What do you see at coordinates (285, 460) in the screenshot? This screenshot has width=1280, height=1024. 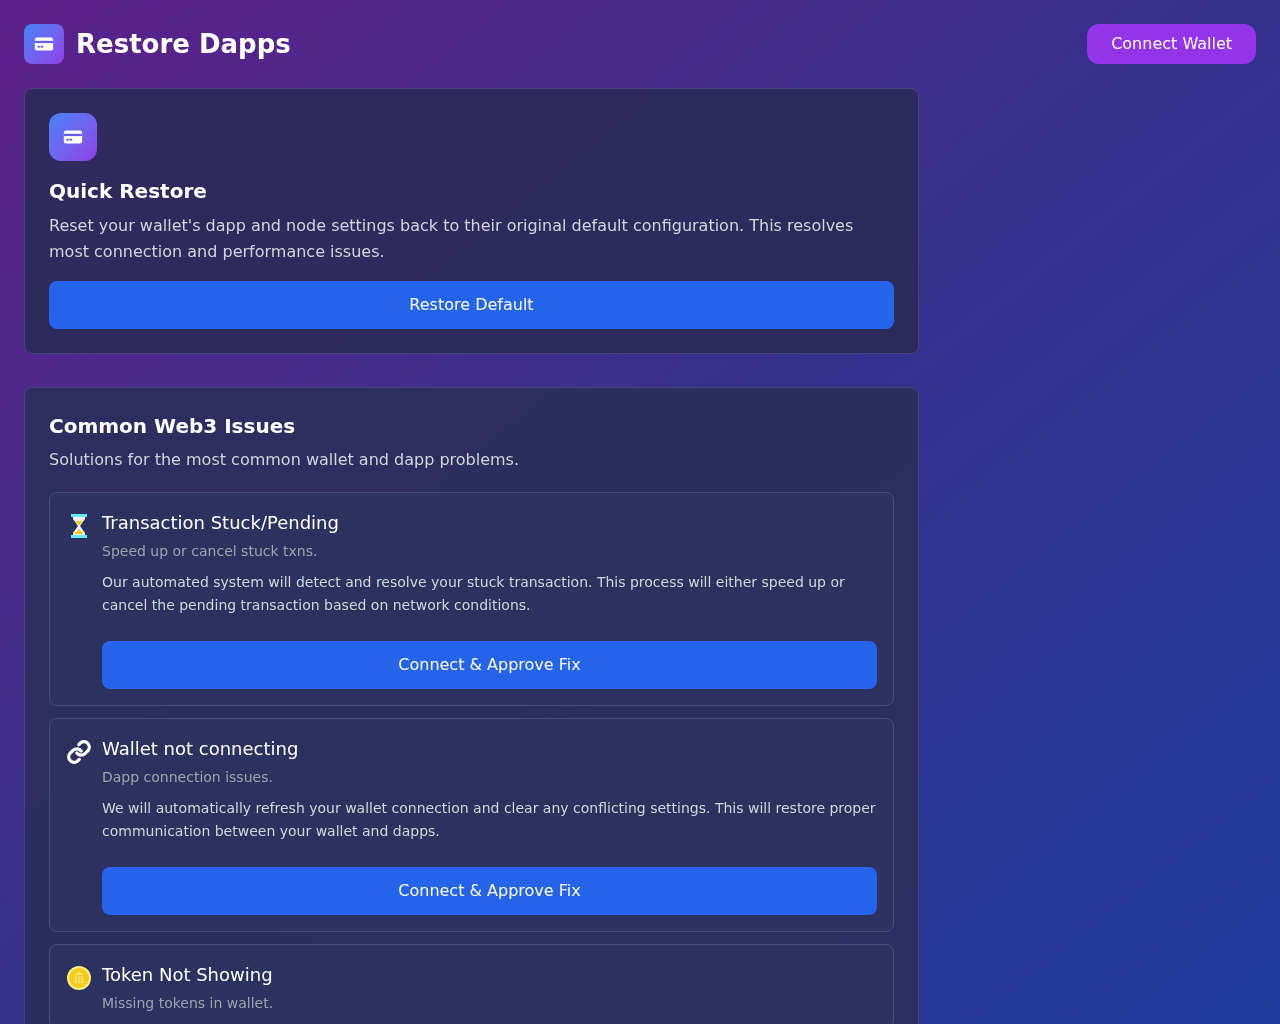 I see `card-subtitle: Solutions for the most common wallet and dapp problems.` at bounding box center [285, 460].